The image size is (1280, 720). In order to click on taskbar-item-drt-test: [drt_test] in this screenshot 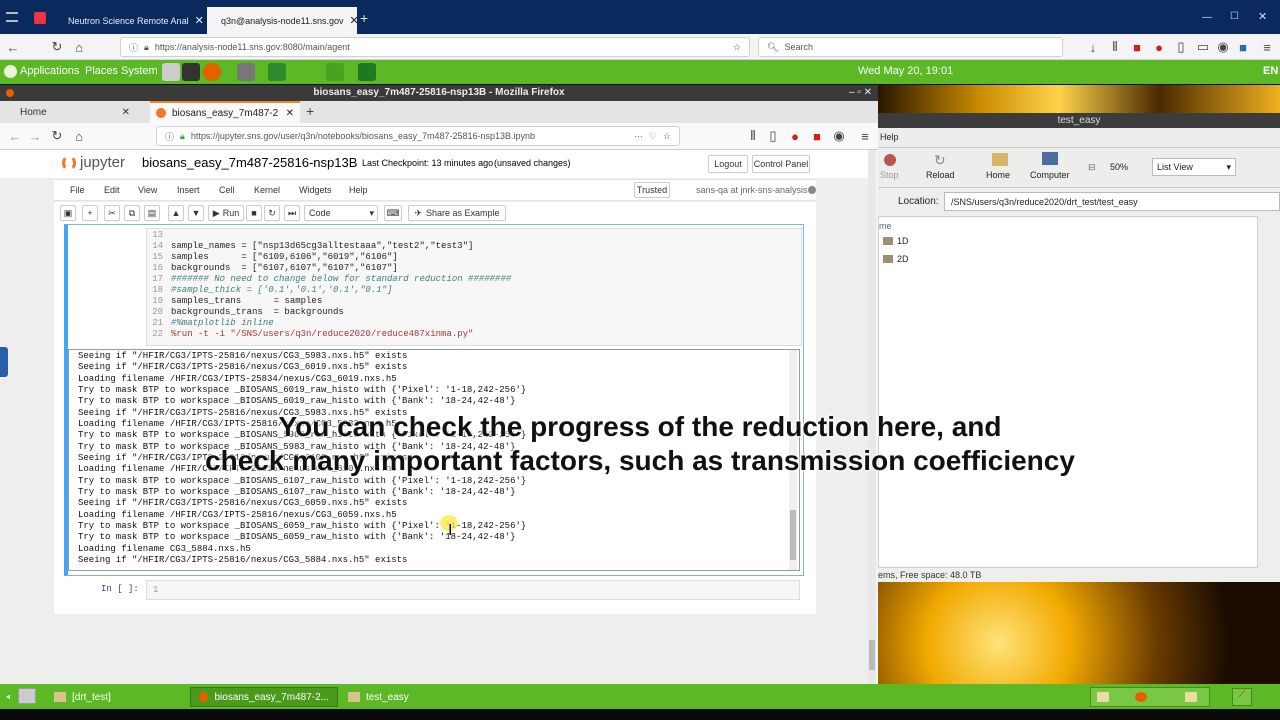, I will do `click(116, 697)`.